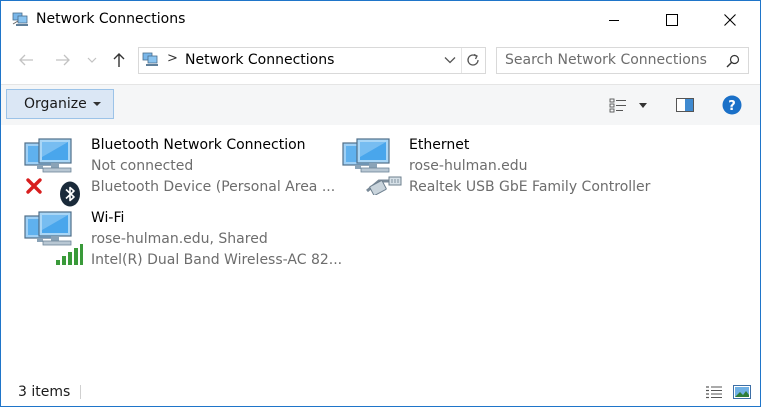  I want to click on forward-arrow-icon, so click(63, 60).